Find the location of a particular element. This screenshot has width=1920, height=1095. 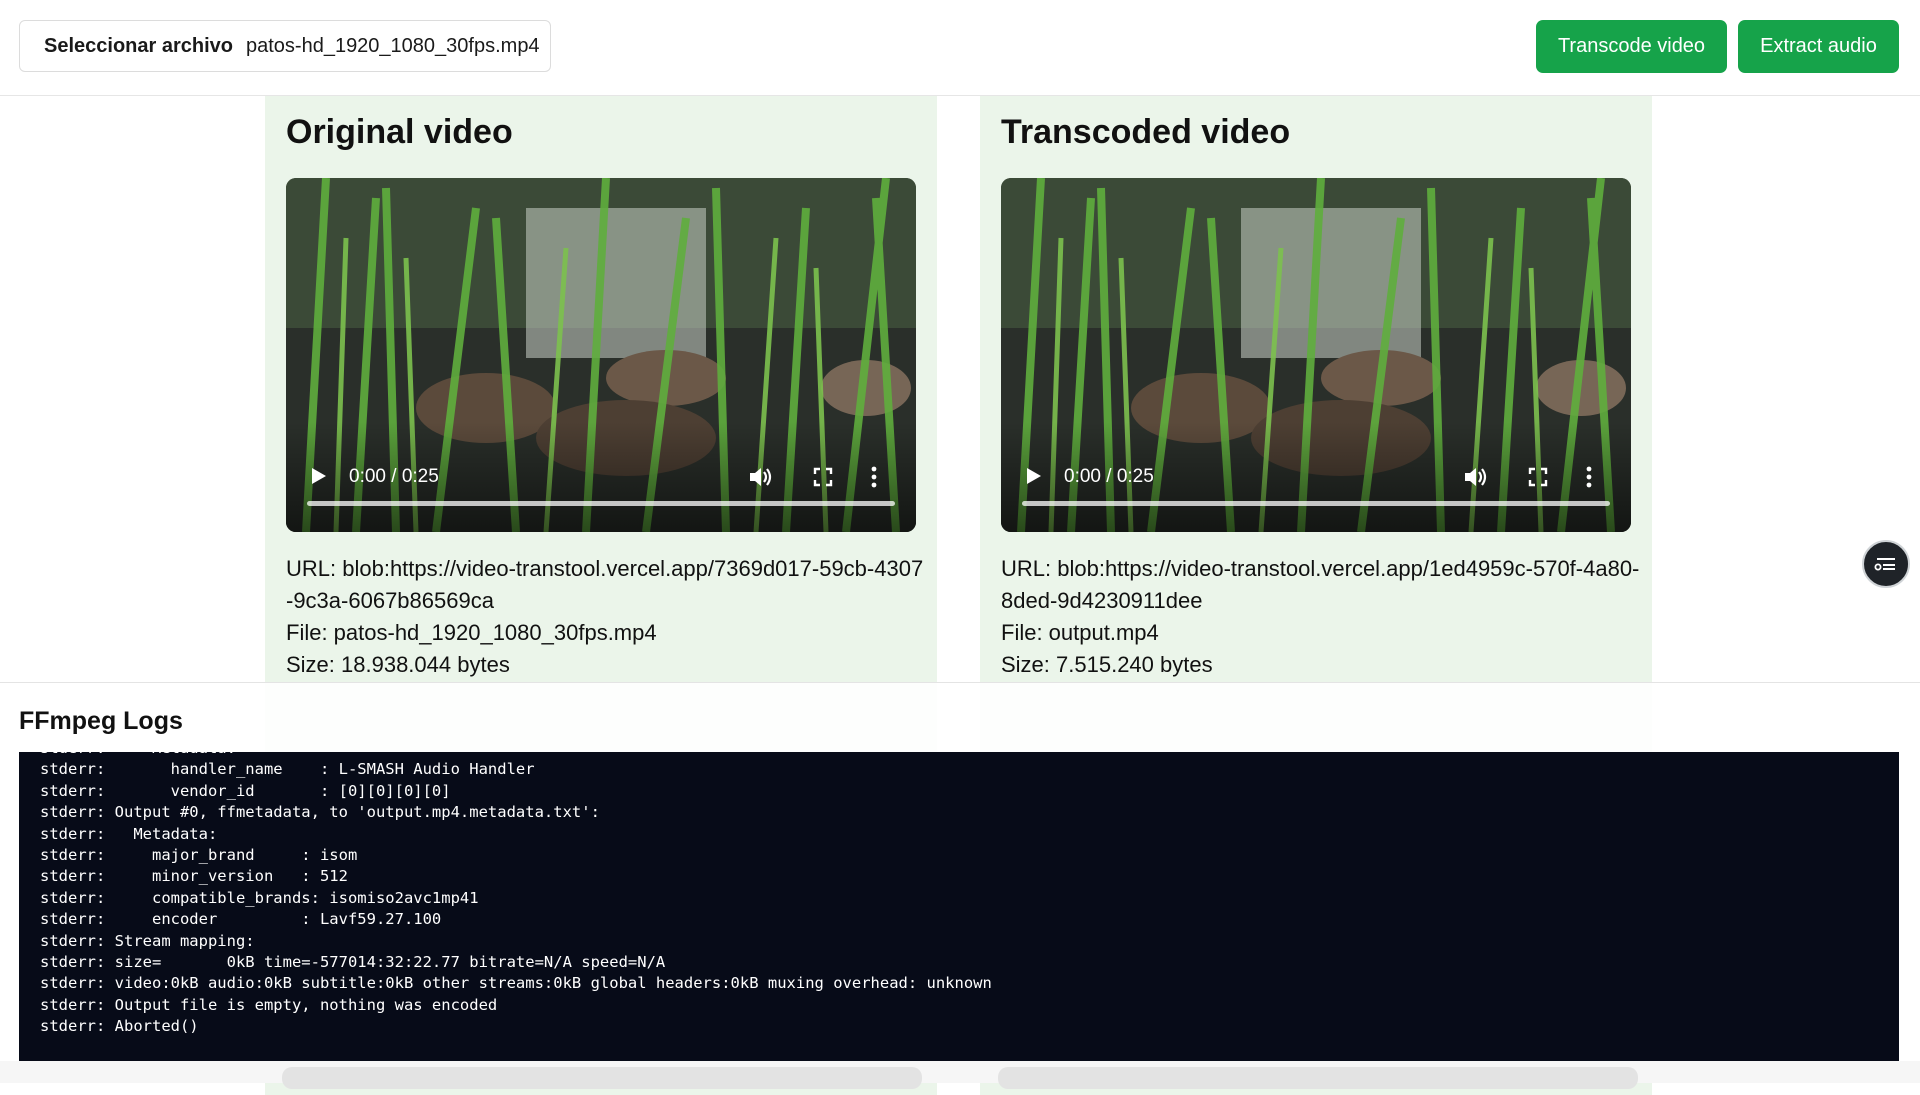

original-video-title: Original video is located at coordinates (399, 132).